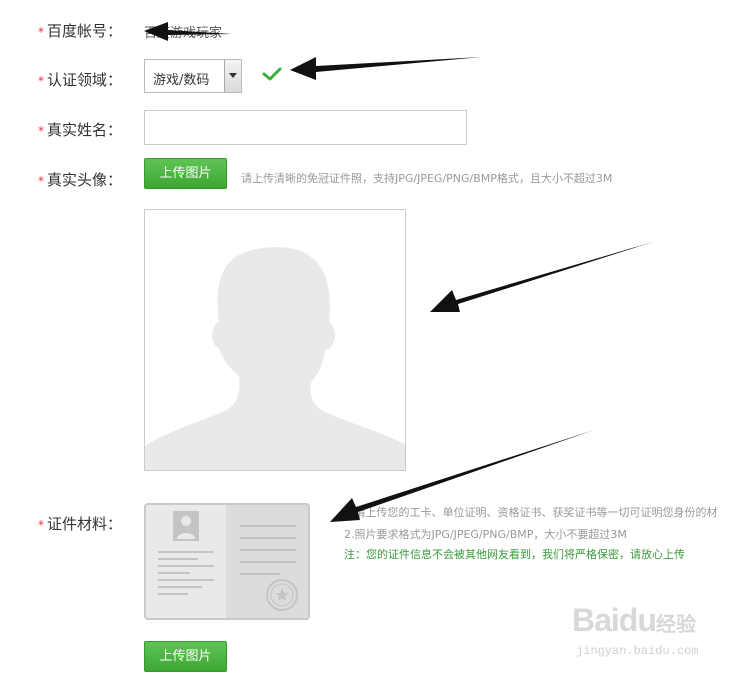 The width and height of the screenshot is (748, 680). I want to click on realname-input, so click(305, 127).